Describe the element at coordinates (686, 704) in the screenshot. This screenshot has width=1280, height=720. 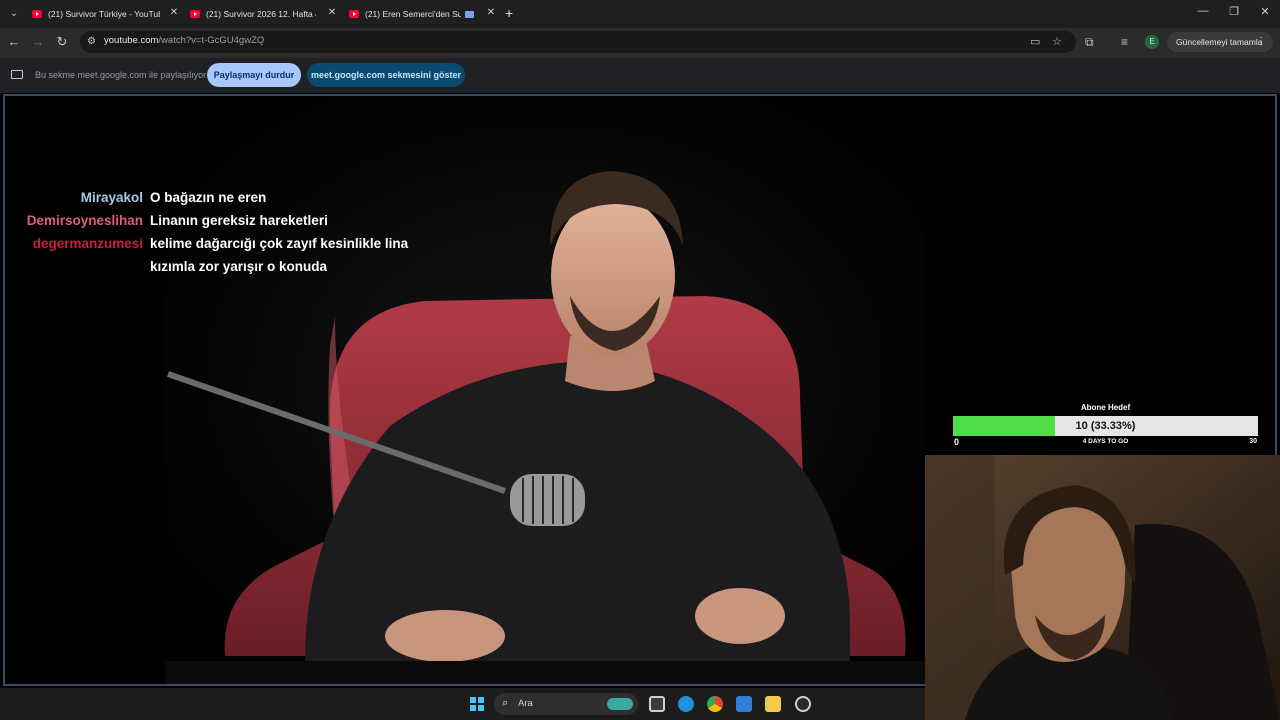
I see `edge-icon` at that location.